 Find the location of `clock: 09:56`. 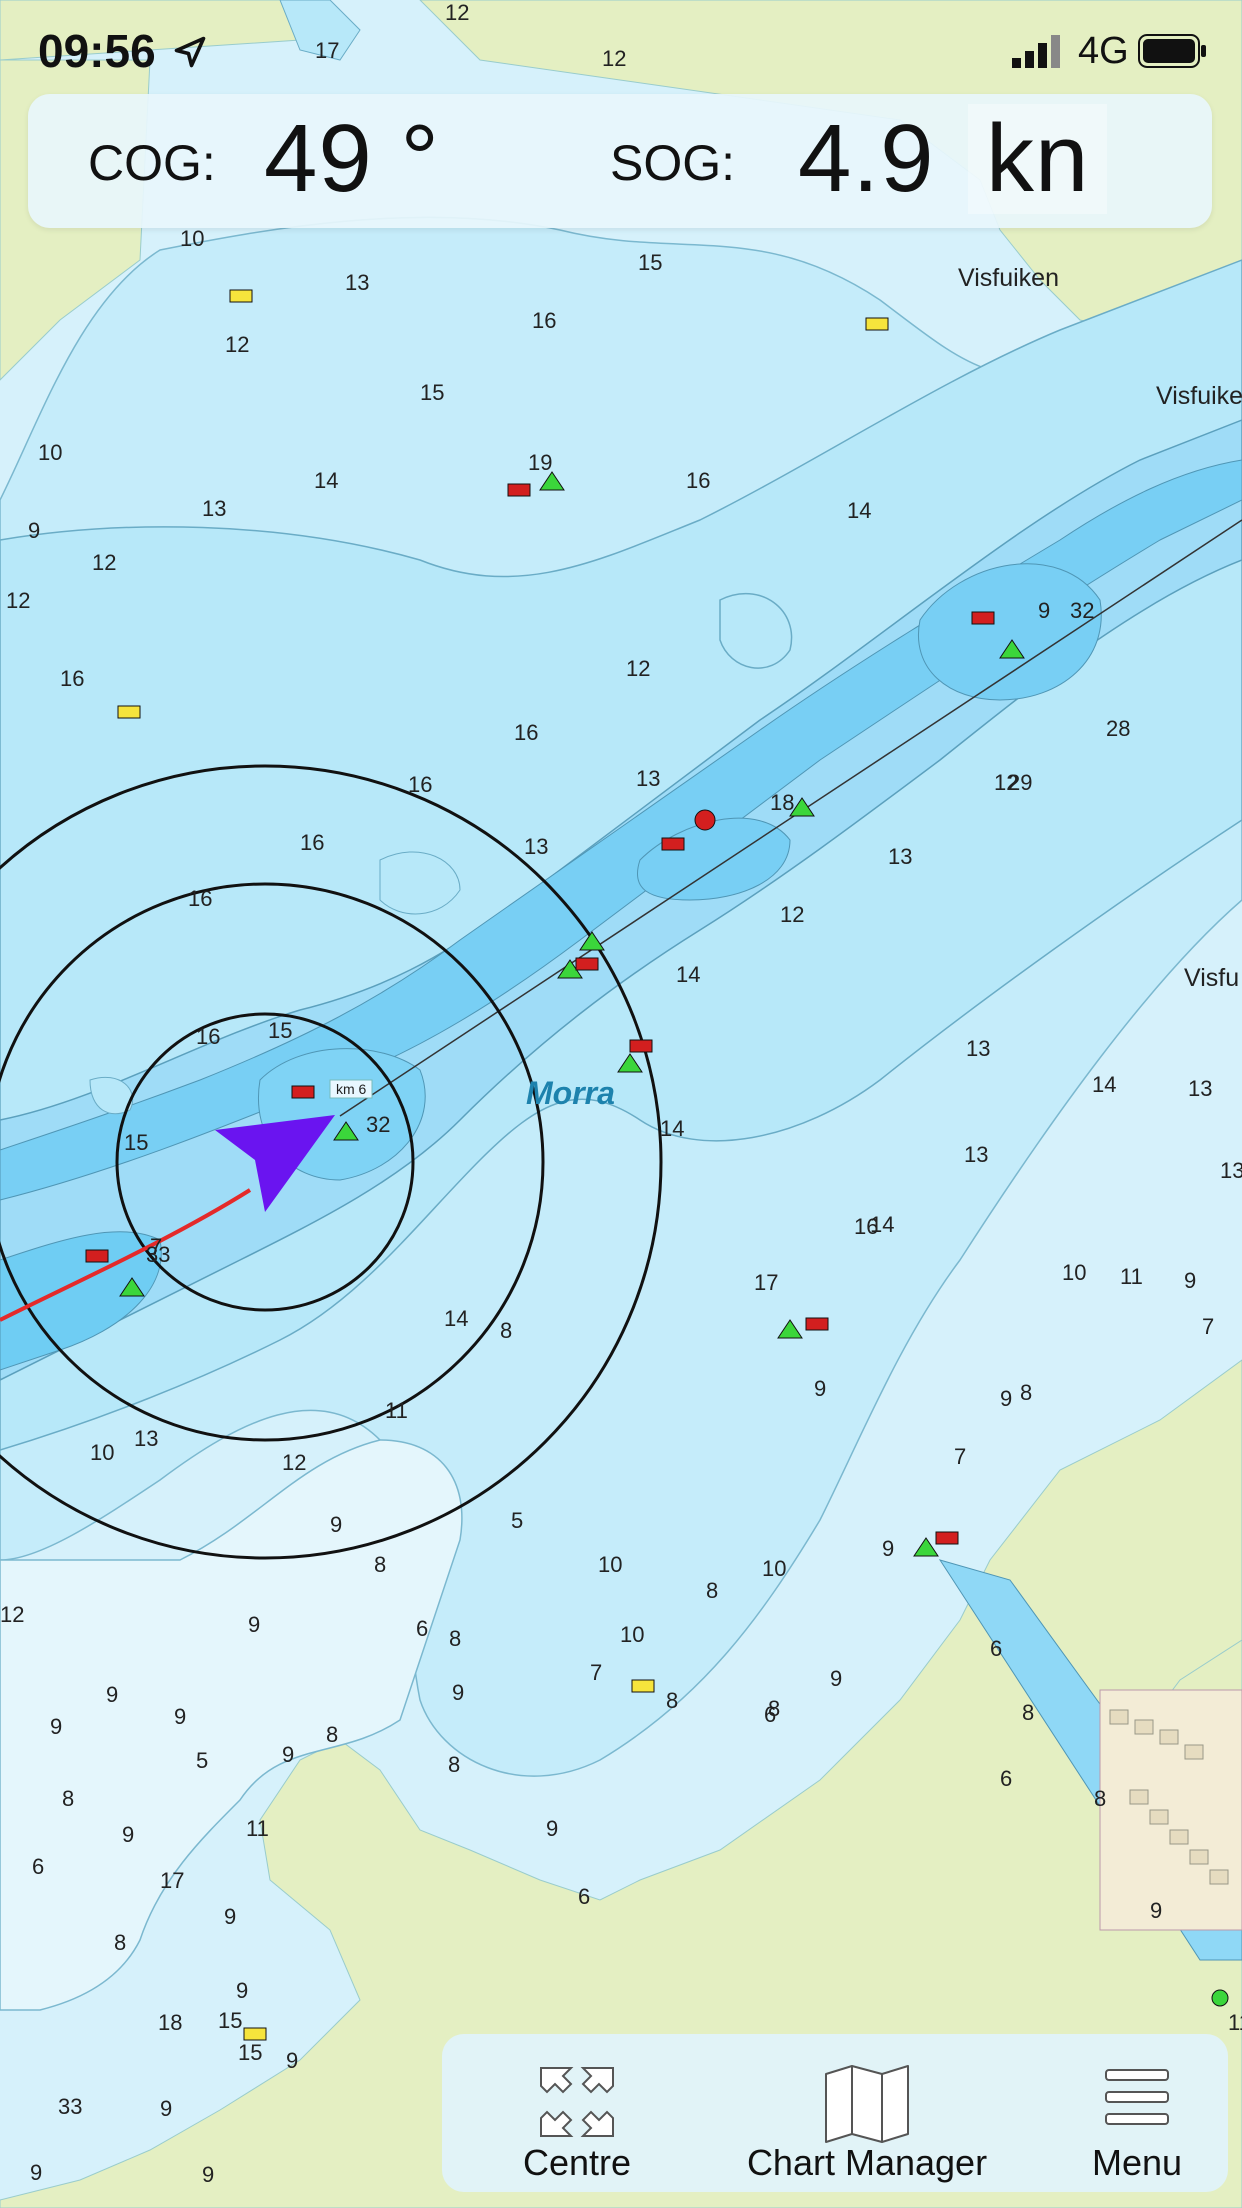

clock: 09:56 is located at coordinates (97, 51).